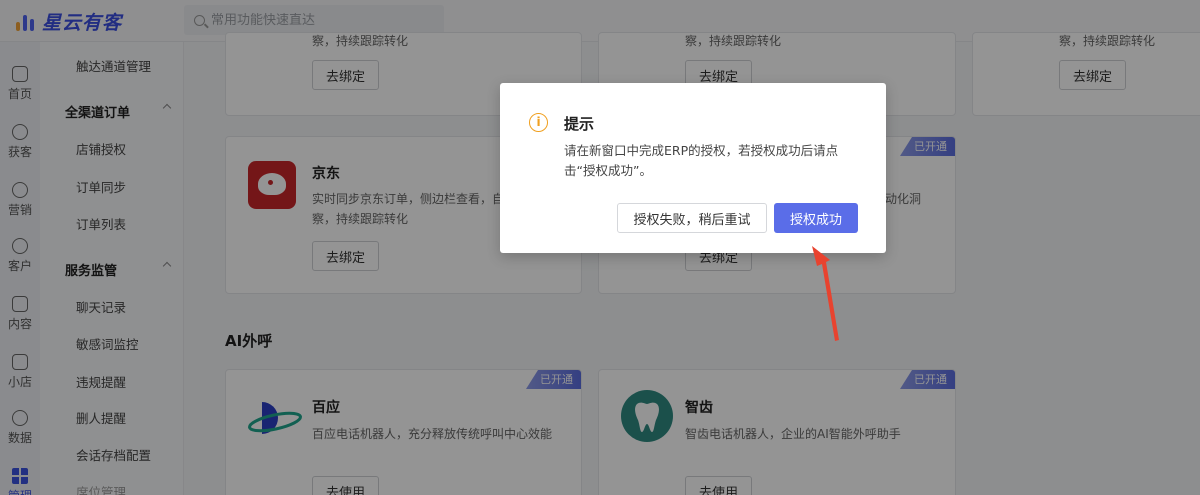  What do you see at coordinates (701, 160) in the screenshot?
I see `dialog-message: 请在新窗口中完成ERP的授权，若授权成功后请点击“授权成功”。` at bounding box center [701, 160].